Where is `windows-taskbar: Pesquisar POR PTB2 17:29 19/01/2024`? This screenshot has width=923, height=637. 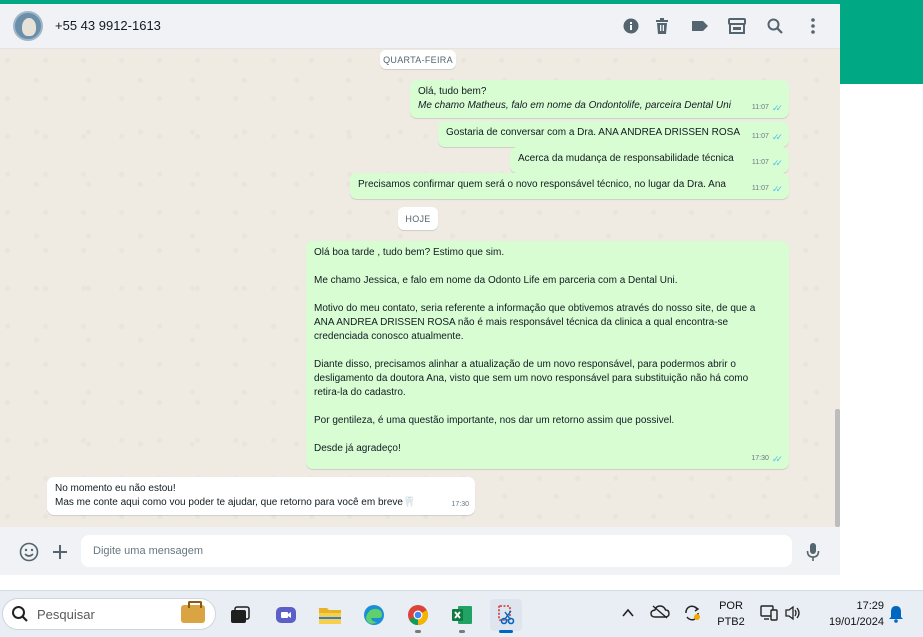 windows-taskbar: Pesquisar POR PTB2 17:29 19/01/2024 is located at coordinates (461, 613).